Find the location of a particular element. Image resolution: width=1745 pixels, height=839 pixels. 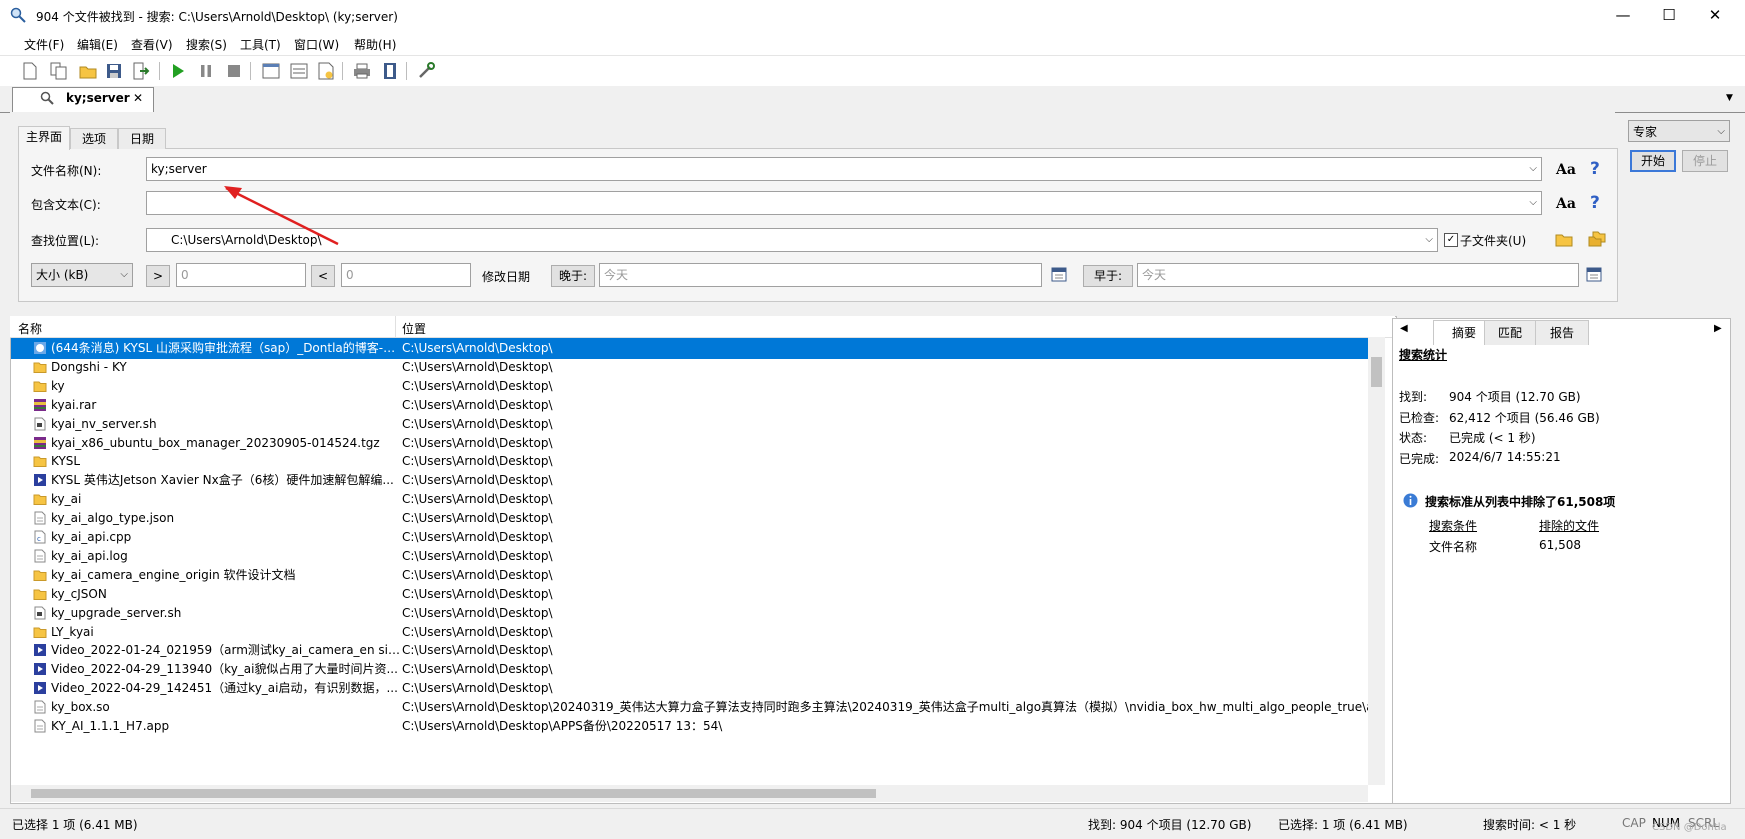

minimize-button: — is located at coordinates (1623, 15).